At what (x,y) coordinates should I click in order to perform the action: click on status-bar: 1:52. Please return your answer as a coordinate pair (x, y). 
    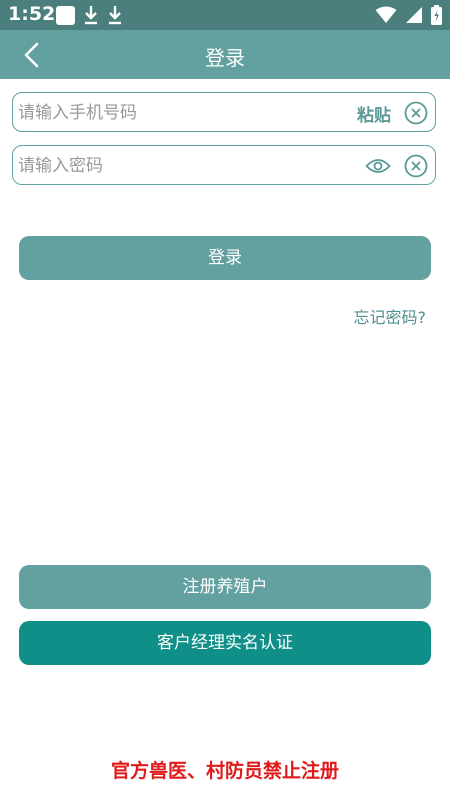
    Looking at the image, I should click on (225, 15).